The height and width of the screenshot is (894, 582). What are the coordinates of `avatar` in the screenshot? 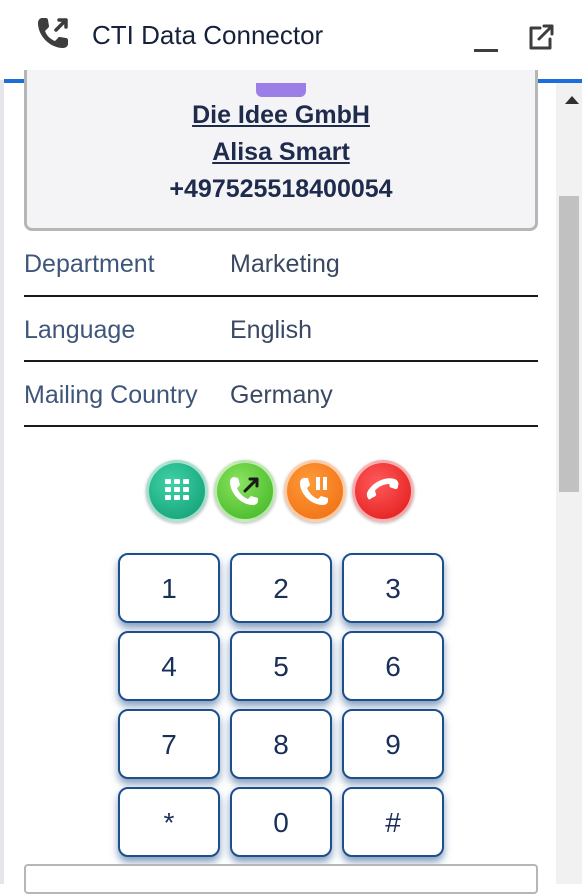 It's located at (281, 90).